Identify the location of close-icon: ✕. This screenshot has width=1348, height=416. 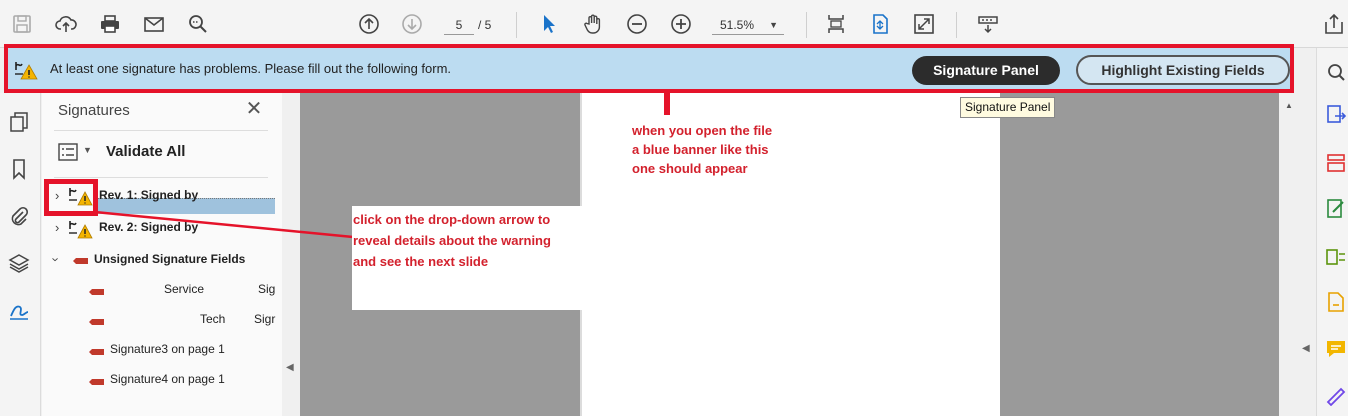
(254, 109).